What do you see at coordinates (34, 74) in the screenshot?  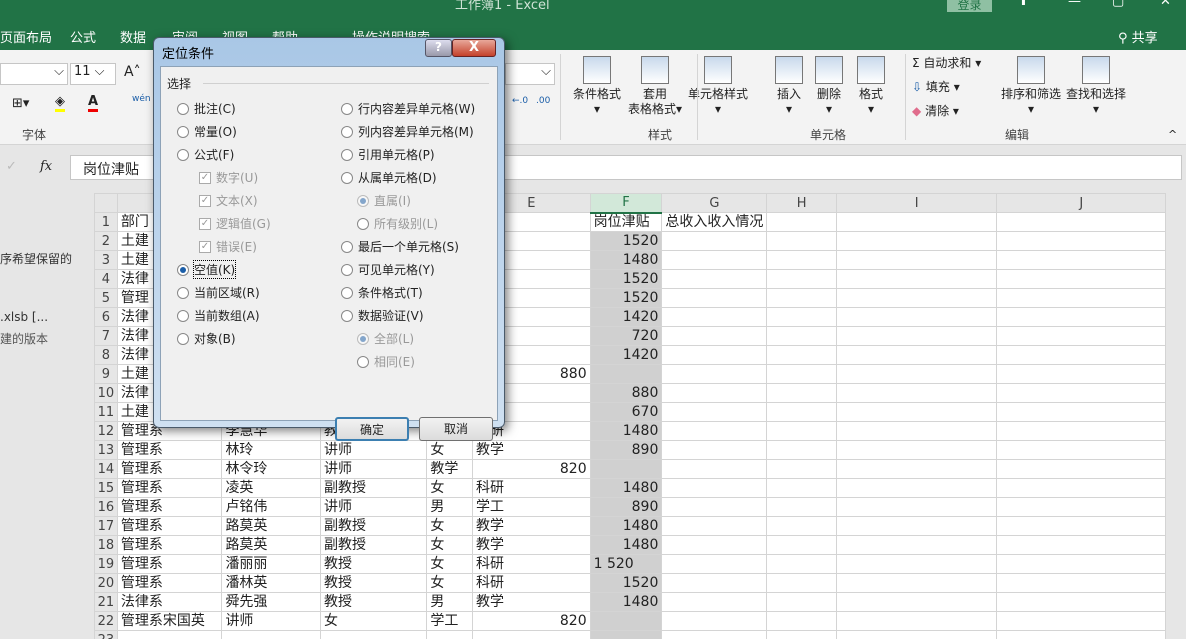 I see `font-name-select: ⌵` at bounding box center [34, 74].